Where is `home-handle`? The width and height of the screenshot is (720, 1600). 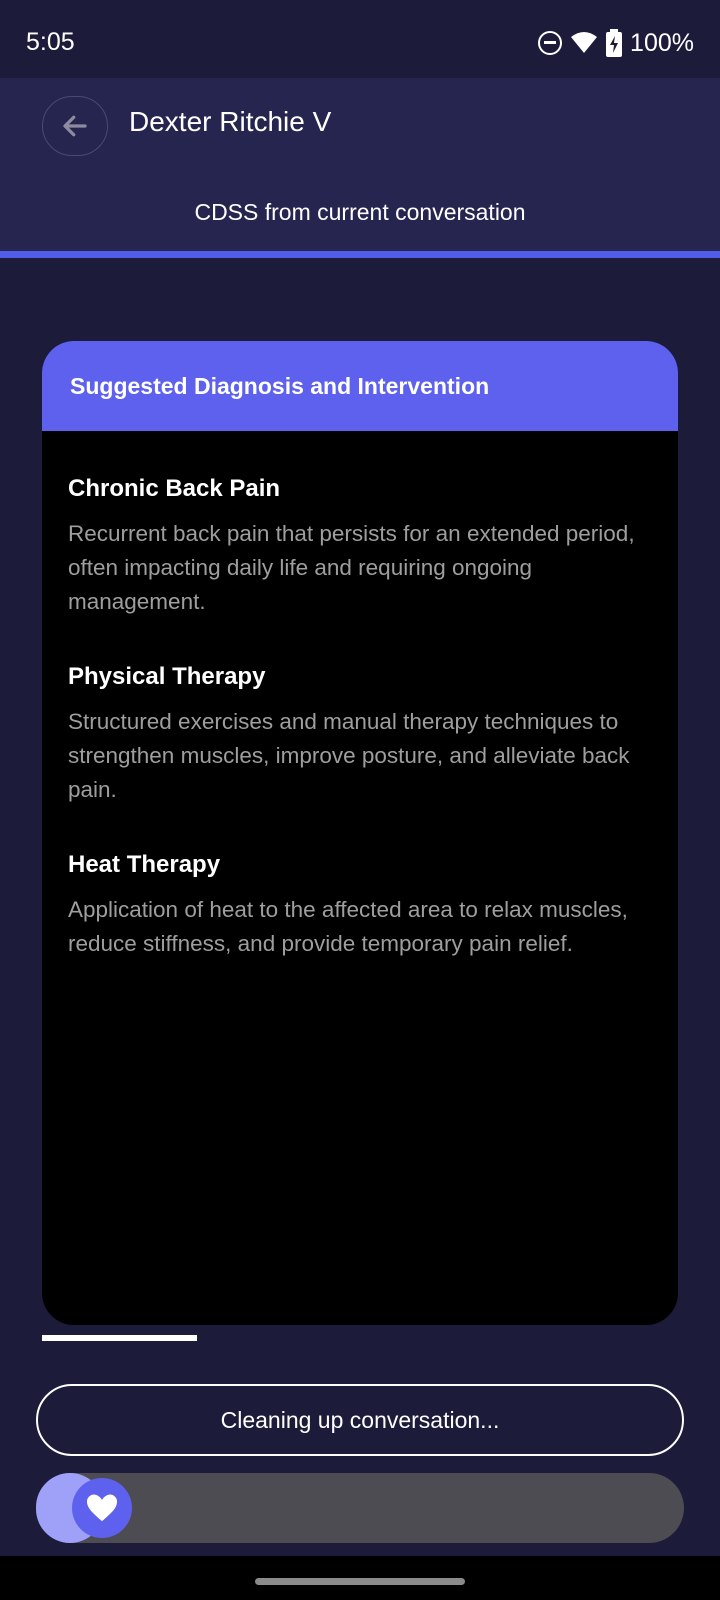 home-handle is located at coordinates (360, 1581).